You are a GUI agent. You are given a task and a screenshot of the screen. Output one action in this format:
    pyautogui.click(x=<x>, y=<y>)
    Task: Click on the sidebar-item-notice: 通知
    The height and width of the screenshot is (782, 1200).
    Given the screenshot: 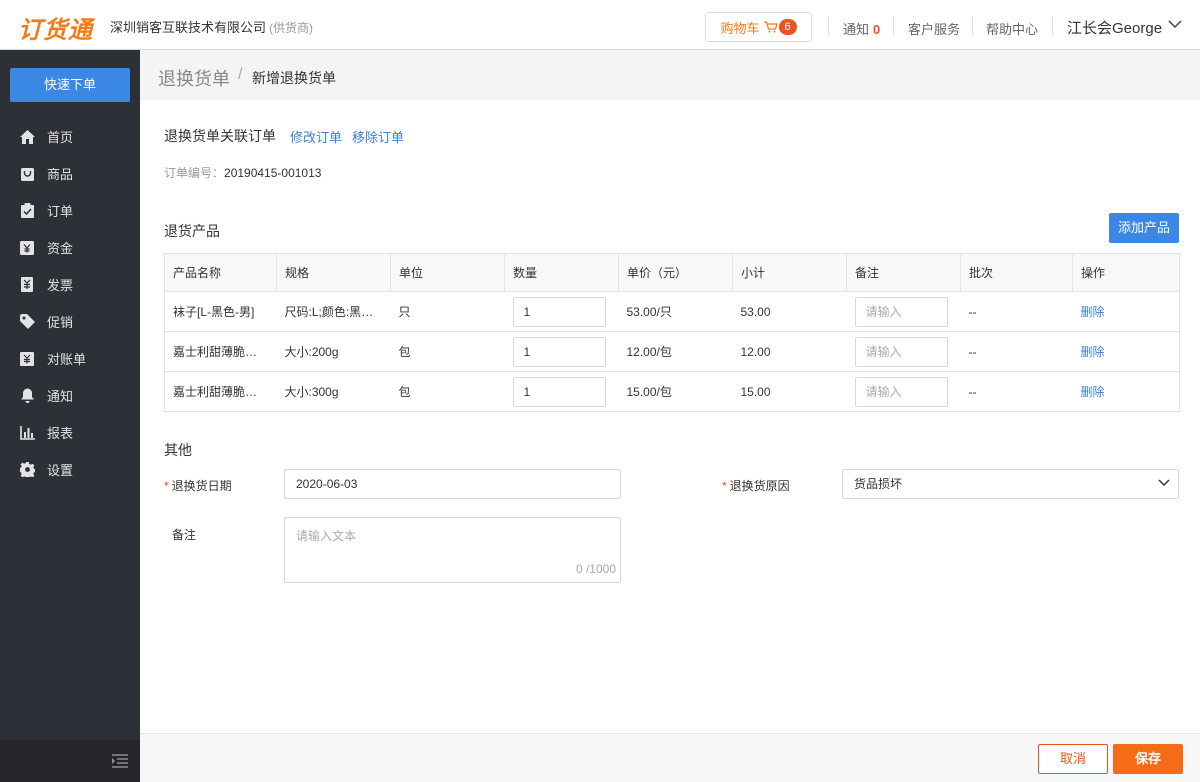 What is the action you would take?
    pyautogui.click(x=70, y=395)
    